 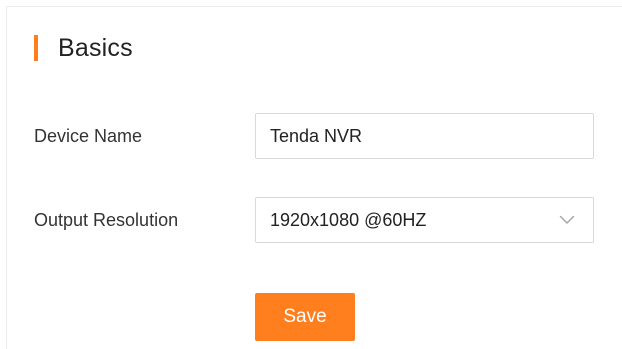 What do you see at coordinates (424, 136) in the screenshot?
I see `device-name-input` at bounding box center [424, 136].